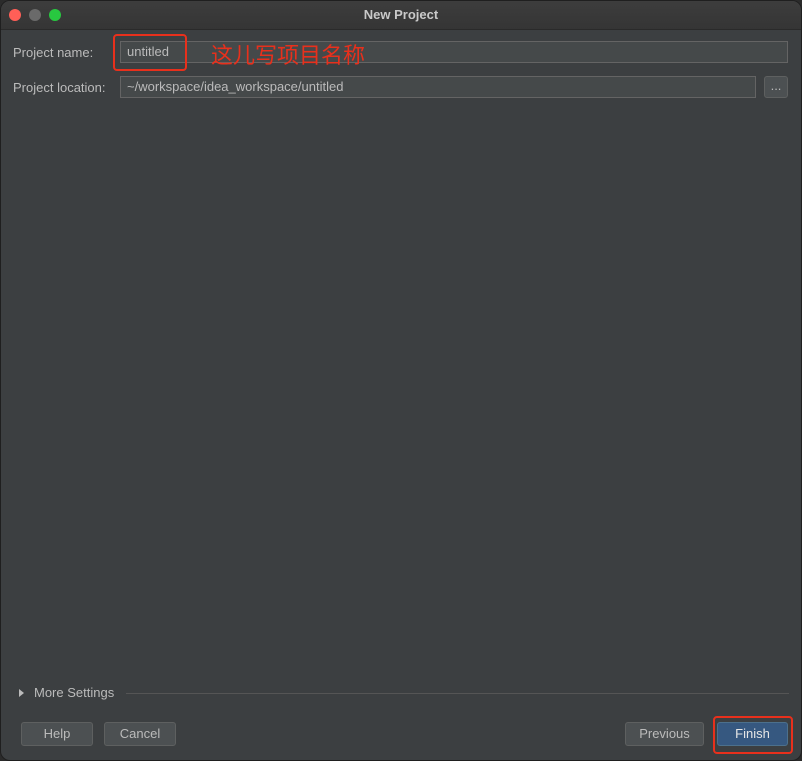 This screenshot has height=761, width=802. Describe the element at coordinates (59, 87) in the screenshot. I see `project-location-label: Project location:` at that location.